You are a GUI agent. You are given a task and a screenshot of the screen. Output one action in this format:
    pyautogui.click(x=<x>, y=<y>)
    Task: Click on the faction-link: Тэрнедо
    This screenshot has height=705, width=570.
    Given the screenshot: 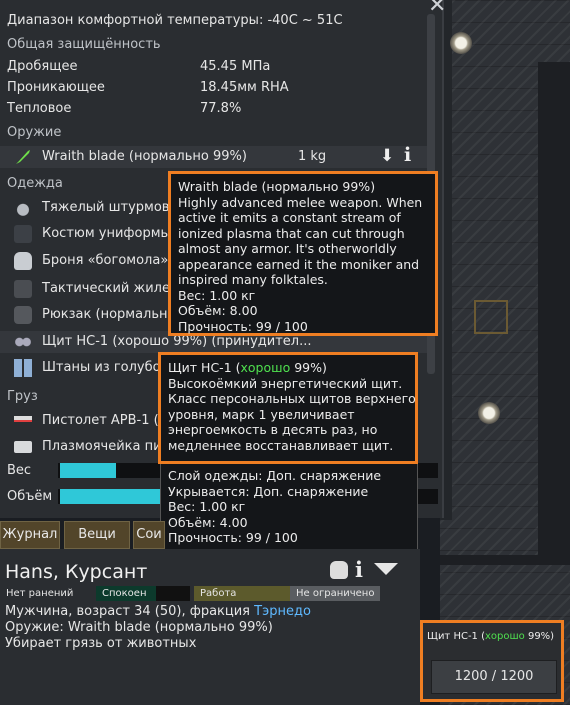 What is the action you would take?
    pyautogui.click(x=282, y=611)
    